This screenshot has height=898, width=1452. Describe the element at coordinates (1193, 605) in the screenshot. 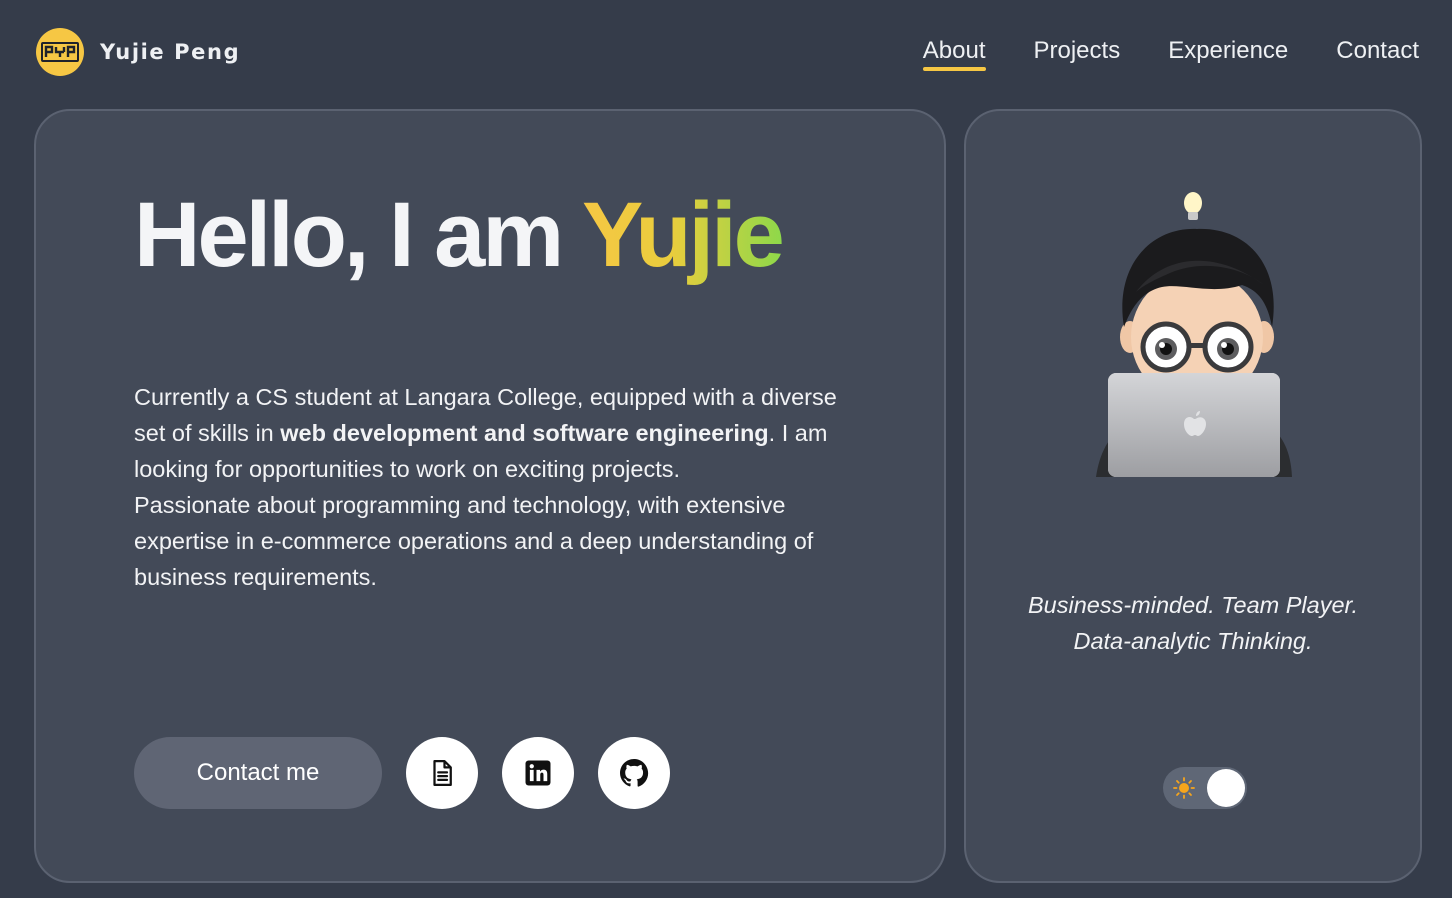

I see `tagline-line-1: Business-minded. Team Player.` at that location.